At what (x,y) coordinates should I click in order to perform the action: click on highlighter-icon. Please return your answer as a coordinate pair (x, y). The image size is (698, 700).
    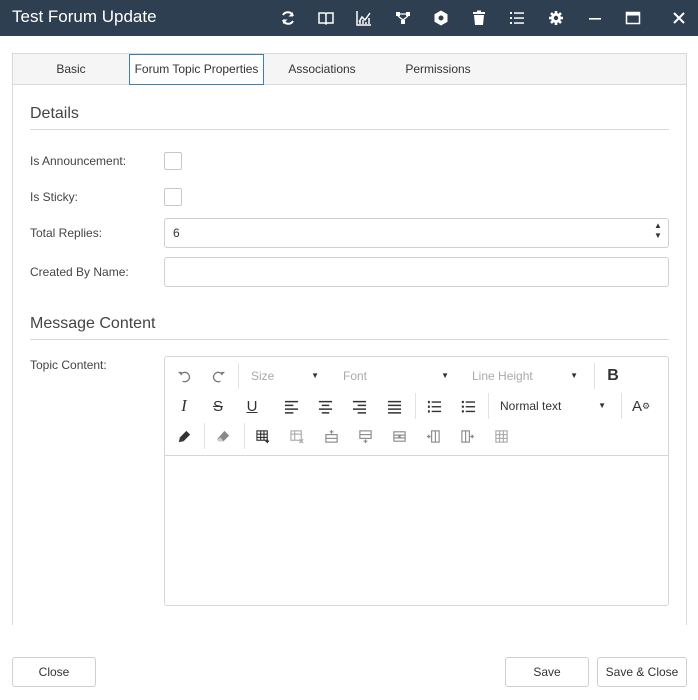
    Looking at the image, I should click on (184, 436).